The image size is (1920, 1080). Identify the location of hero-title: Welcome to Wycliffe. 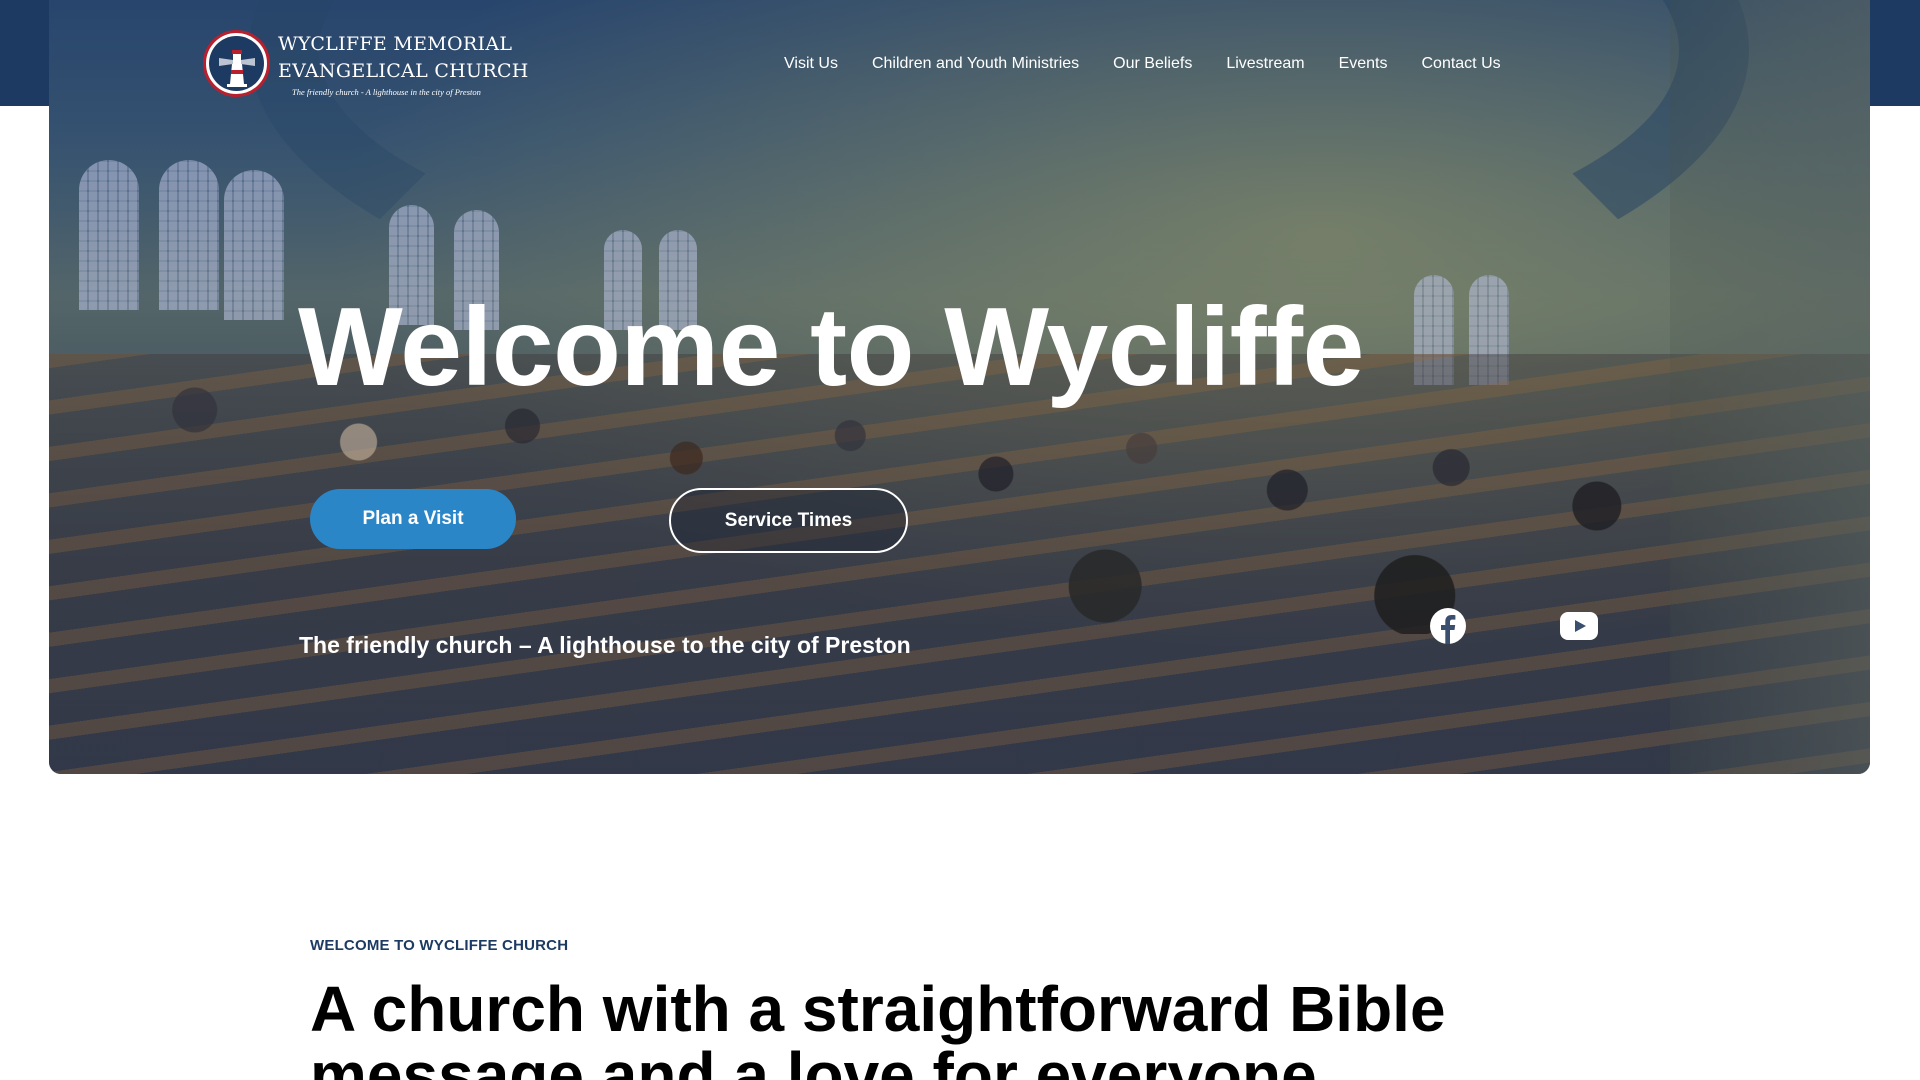
(831, 347).